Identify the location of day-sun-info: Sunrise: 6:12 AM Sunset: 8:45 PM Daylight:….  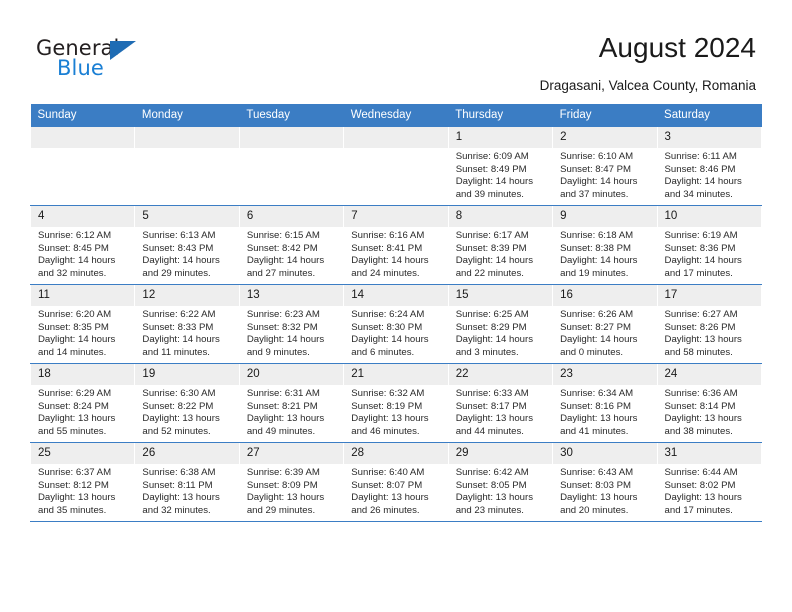
(82, 253).